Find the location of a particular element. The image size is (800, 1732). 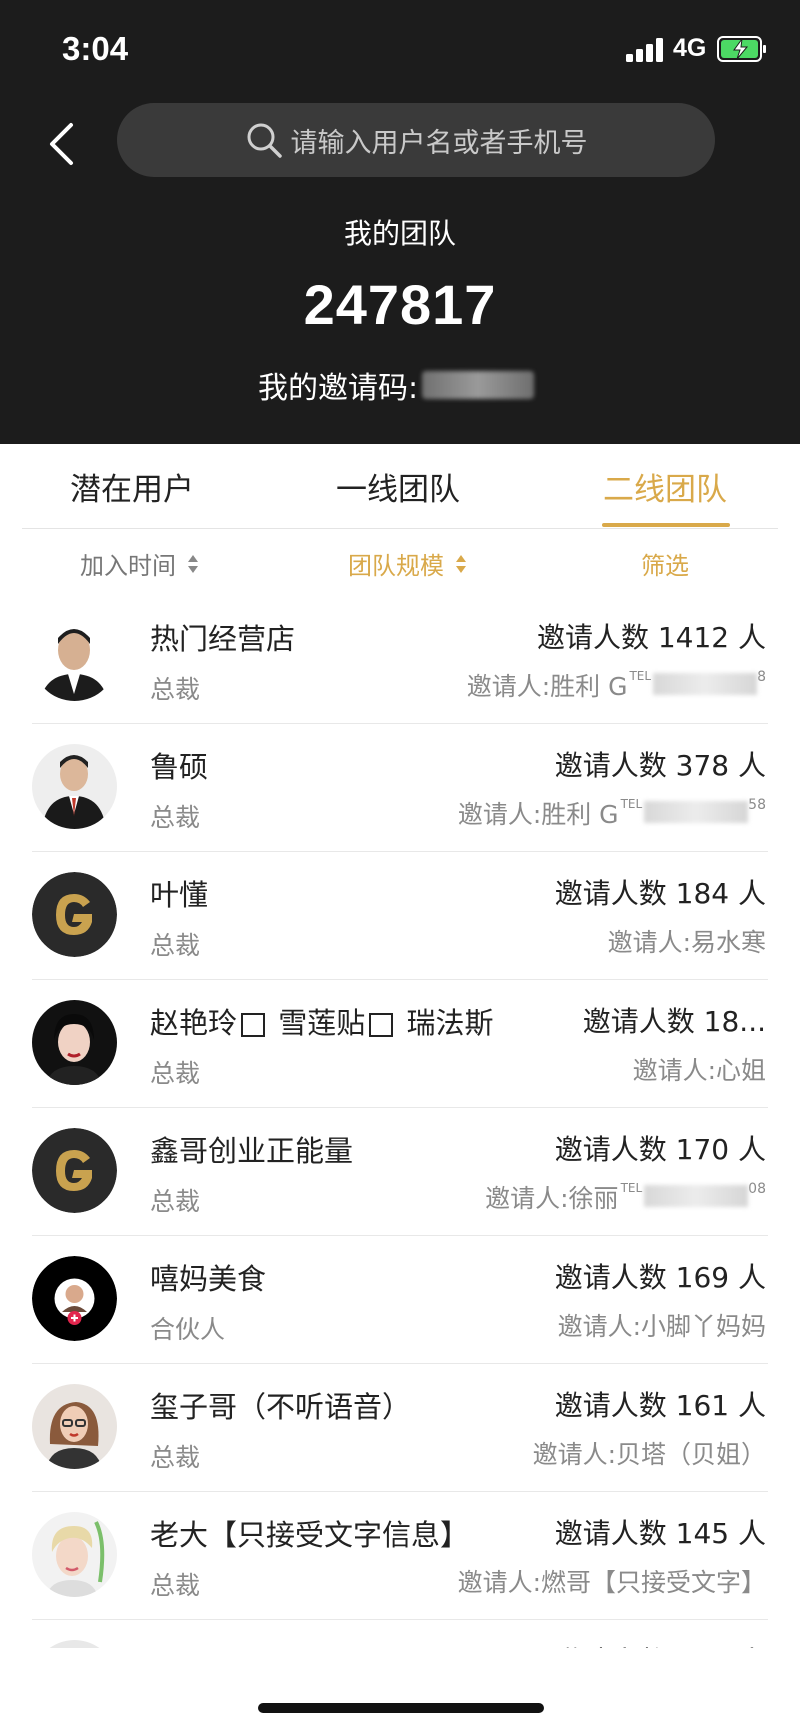

inviter-name: 邀请人:易水寒 is located at coordinates (686, 942).